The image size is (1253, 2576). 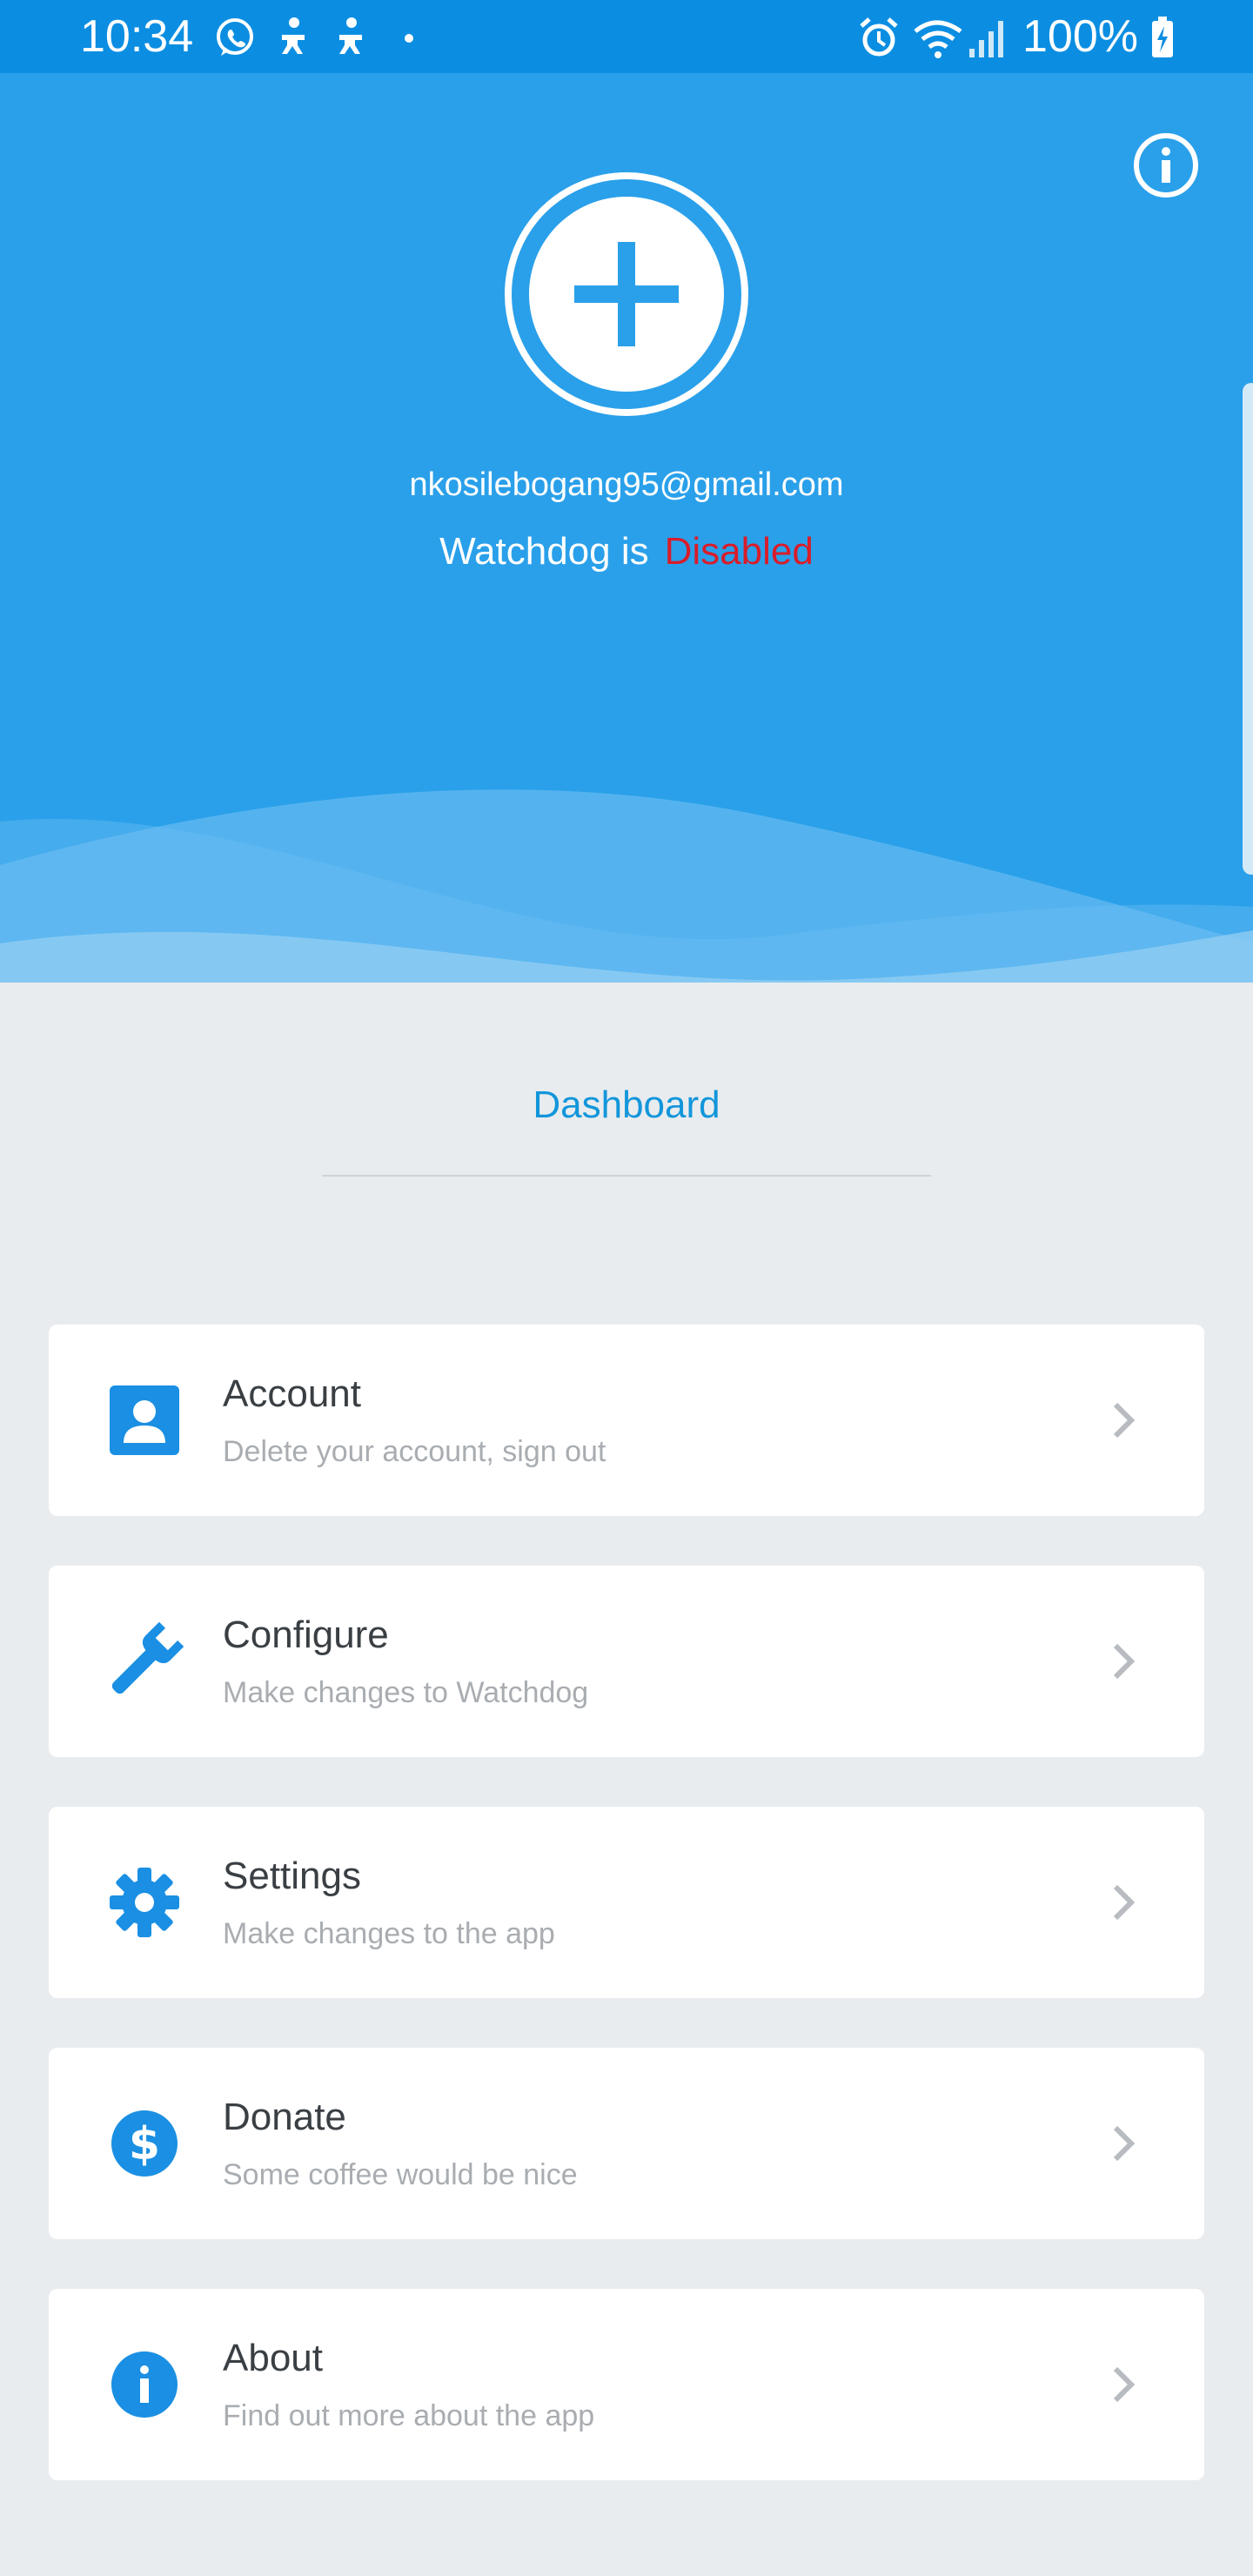 I want to click on menu-item-title: Account, so click(x=292, y=1393).